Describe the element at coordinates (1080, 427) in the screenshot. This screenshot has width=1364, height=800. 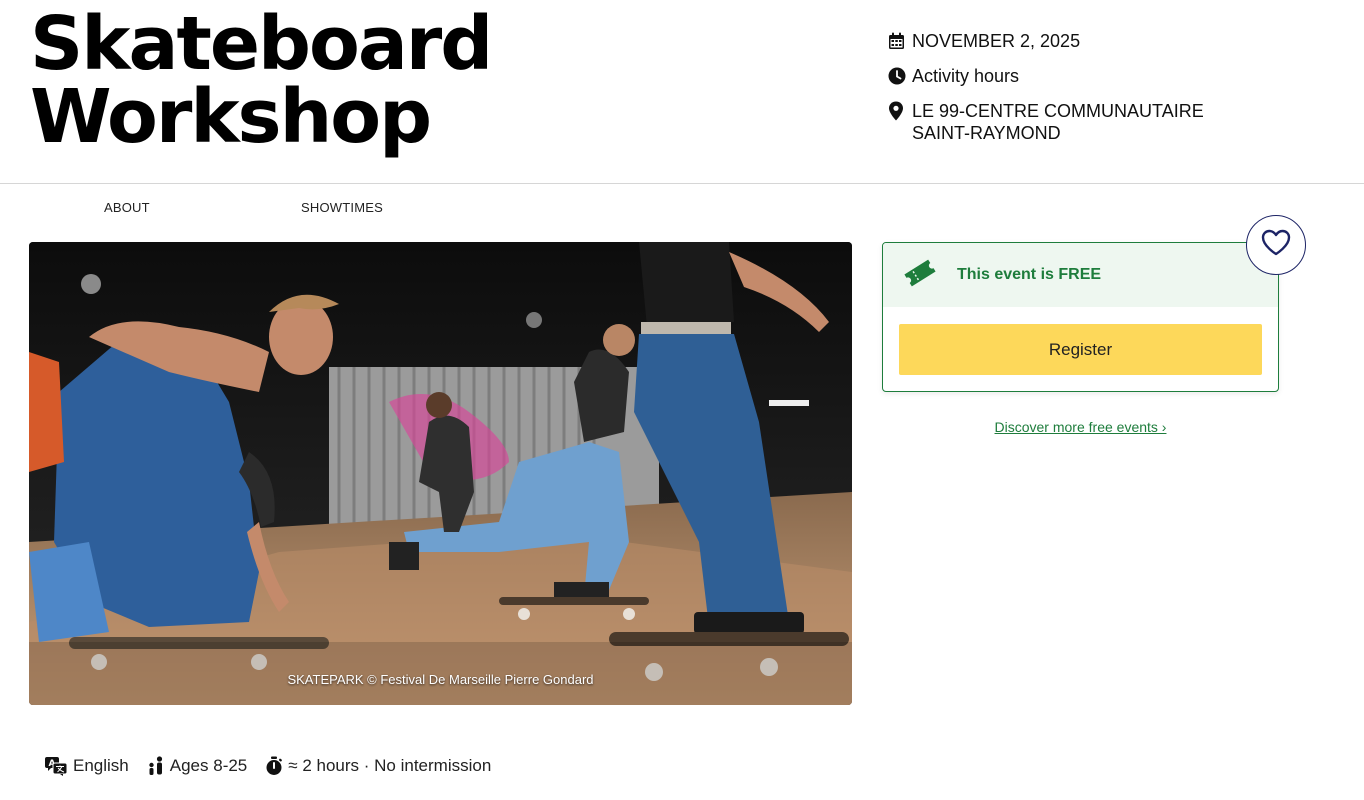
I see `discover-free-events-link: Discover more free events ›` at that location.